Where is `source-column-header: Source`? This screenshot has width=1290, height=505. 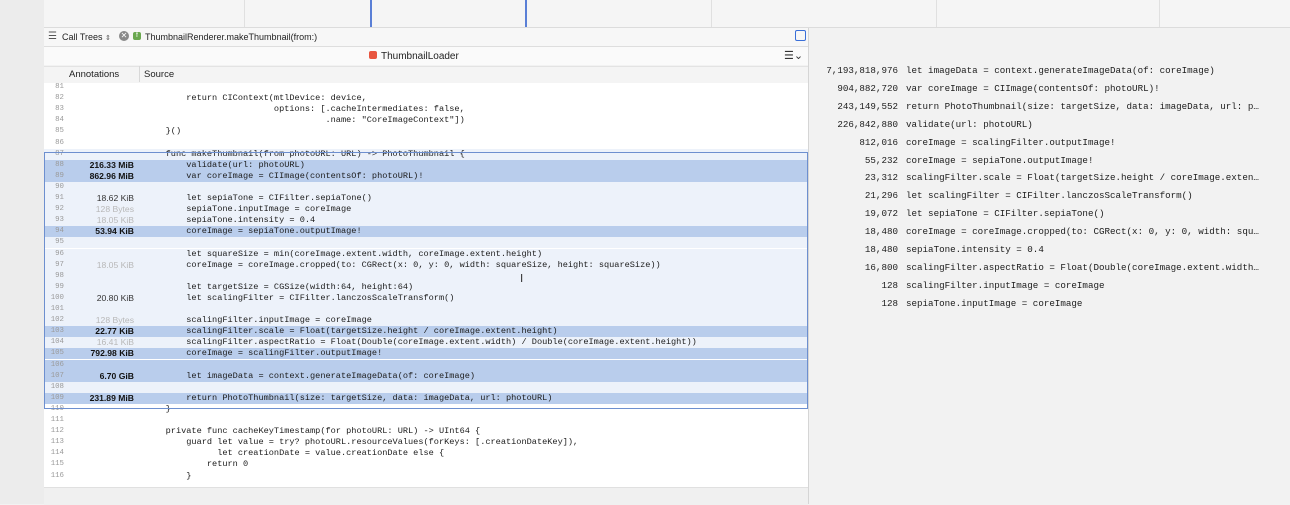
source-column-header: Source is located at coordinates (159, 74).